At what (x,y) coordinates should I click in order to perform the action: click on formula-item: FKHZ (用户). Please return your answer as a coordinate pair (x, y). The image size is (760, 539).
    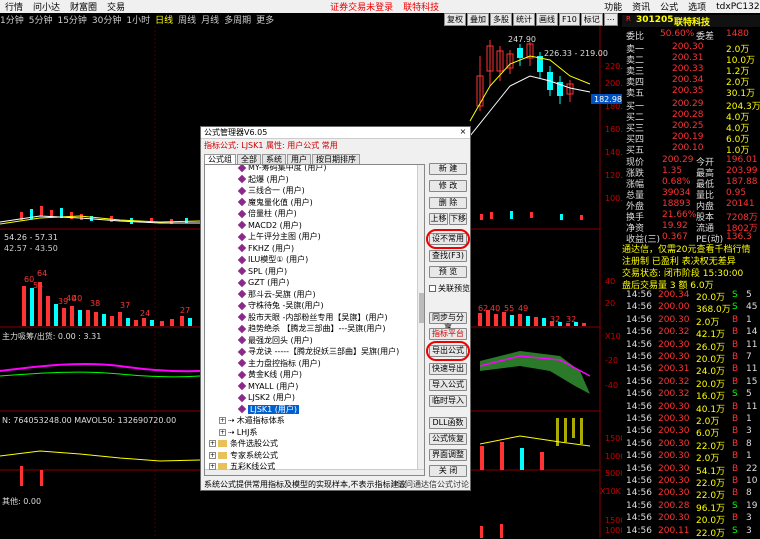
    Looking at the image, I should click on (265, 248).